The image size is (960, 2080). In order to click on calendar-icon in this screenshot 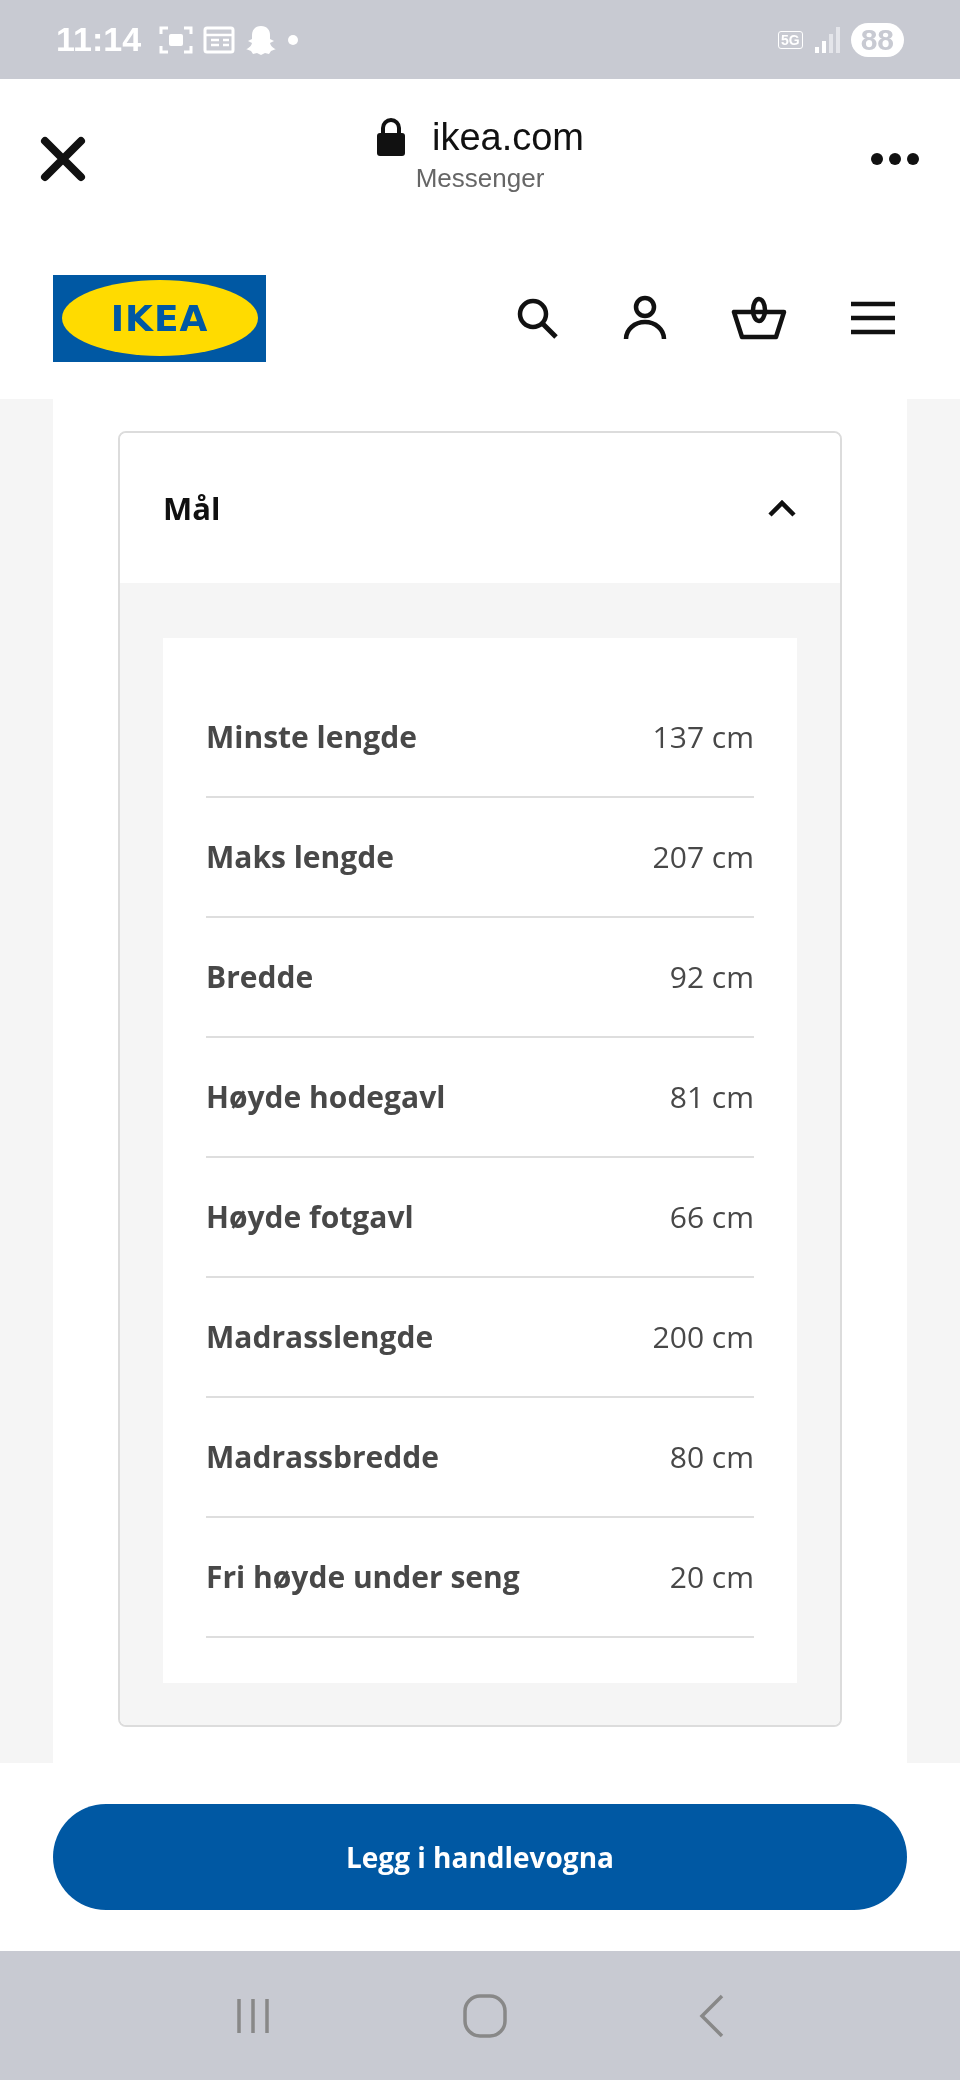, I will do `click(219, 39)`.